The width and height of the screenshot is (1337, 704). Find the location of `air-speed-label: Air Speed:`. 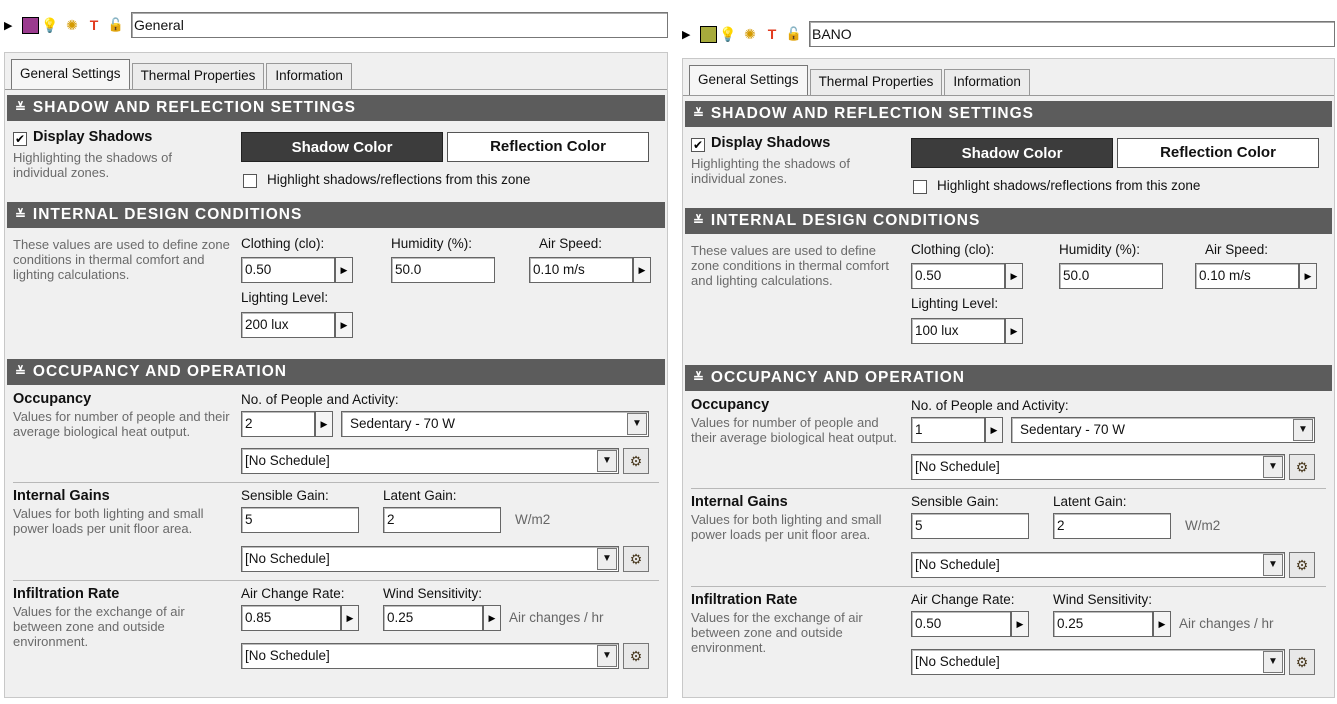

air-speed-label: Air Speed: is located at coordinates (1237, 249).